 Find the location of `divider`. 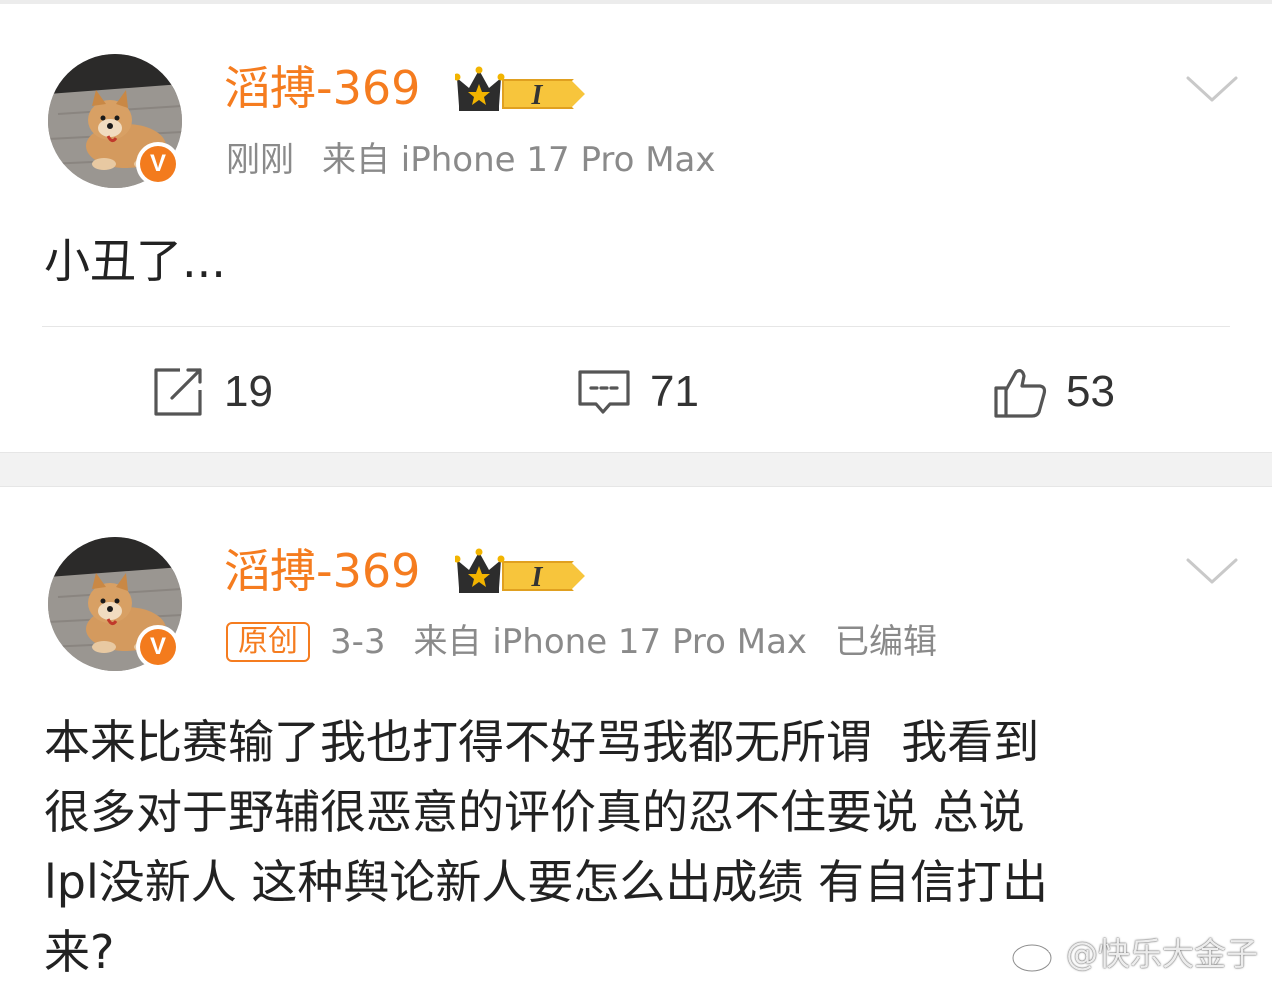

divider is located at coordinates (636, 326).